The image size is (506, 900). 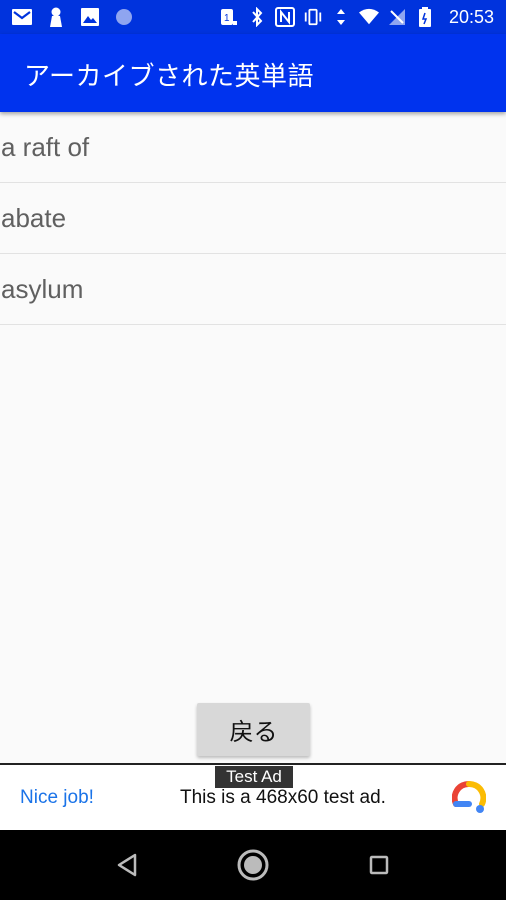 What do you see at coordinates (397, 17) in the screenshot?
I see `no-signal-icon` at bounding box center [397, 17].